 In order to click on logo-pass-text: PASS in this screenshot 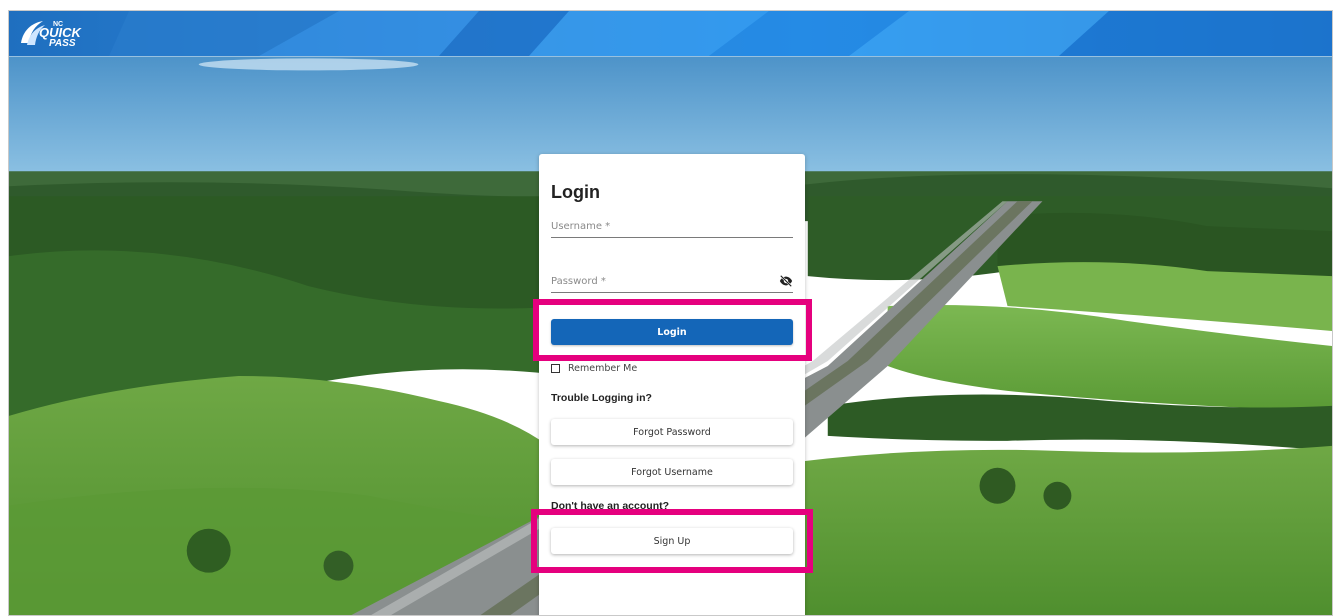, I will do `click(62, 43)`.